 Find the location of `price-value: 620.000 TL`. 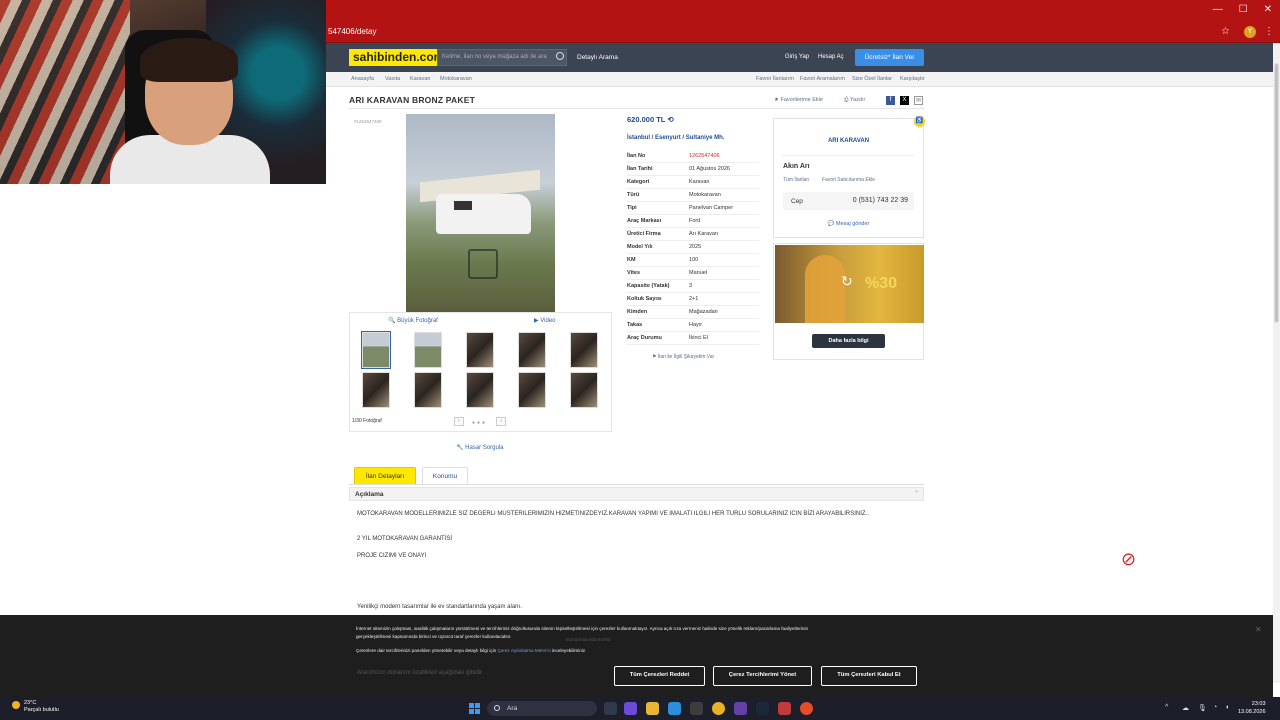

price-value: 620.000 TL is located at coordinates (646, 119).